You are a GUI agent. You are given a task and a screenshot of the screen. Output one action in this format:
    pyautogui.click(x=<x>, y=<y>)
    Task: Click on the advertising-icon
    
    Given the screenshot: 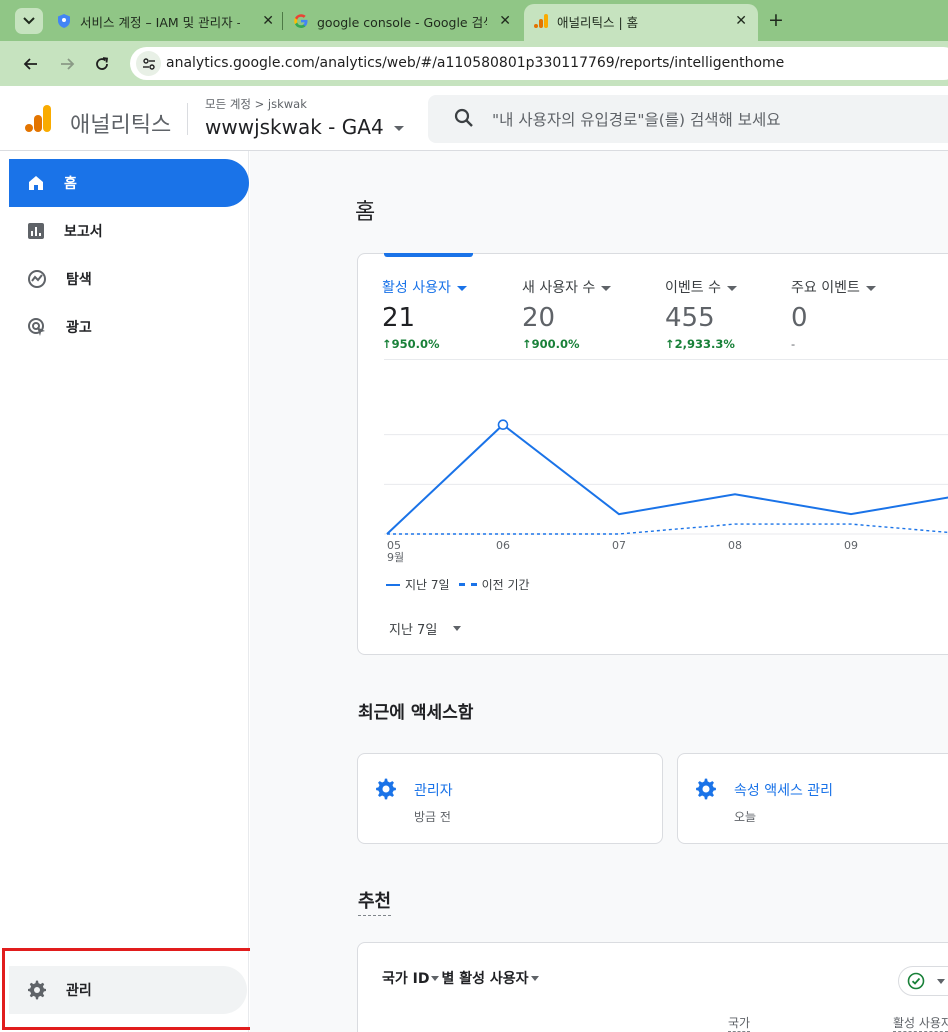 What is the action you would take?
    pyautogui.click(x=36, y=327)
    